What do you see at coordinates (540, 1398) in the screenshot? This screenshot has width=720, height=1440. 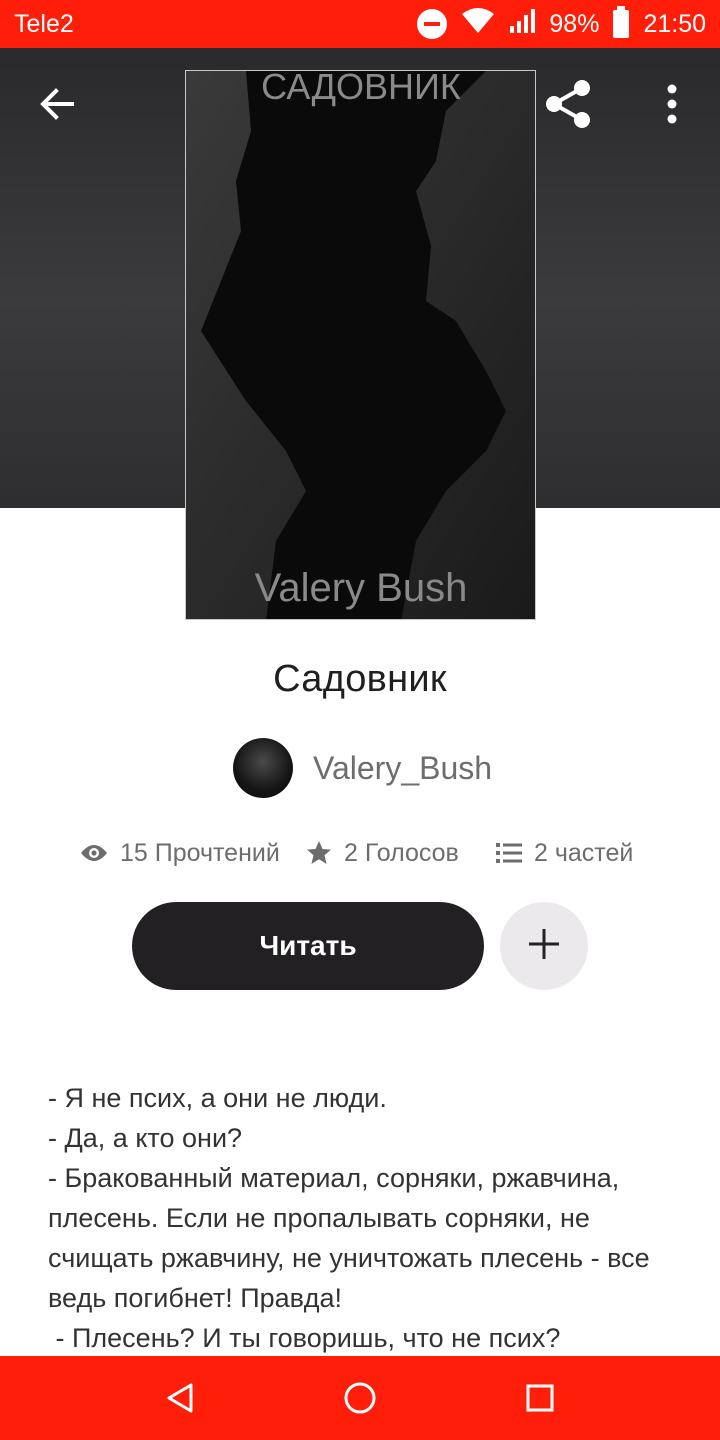 I see `nav-recent-apps-icon` at bounding box center [540, 1398].